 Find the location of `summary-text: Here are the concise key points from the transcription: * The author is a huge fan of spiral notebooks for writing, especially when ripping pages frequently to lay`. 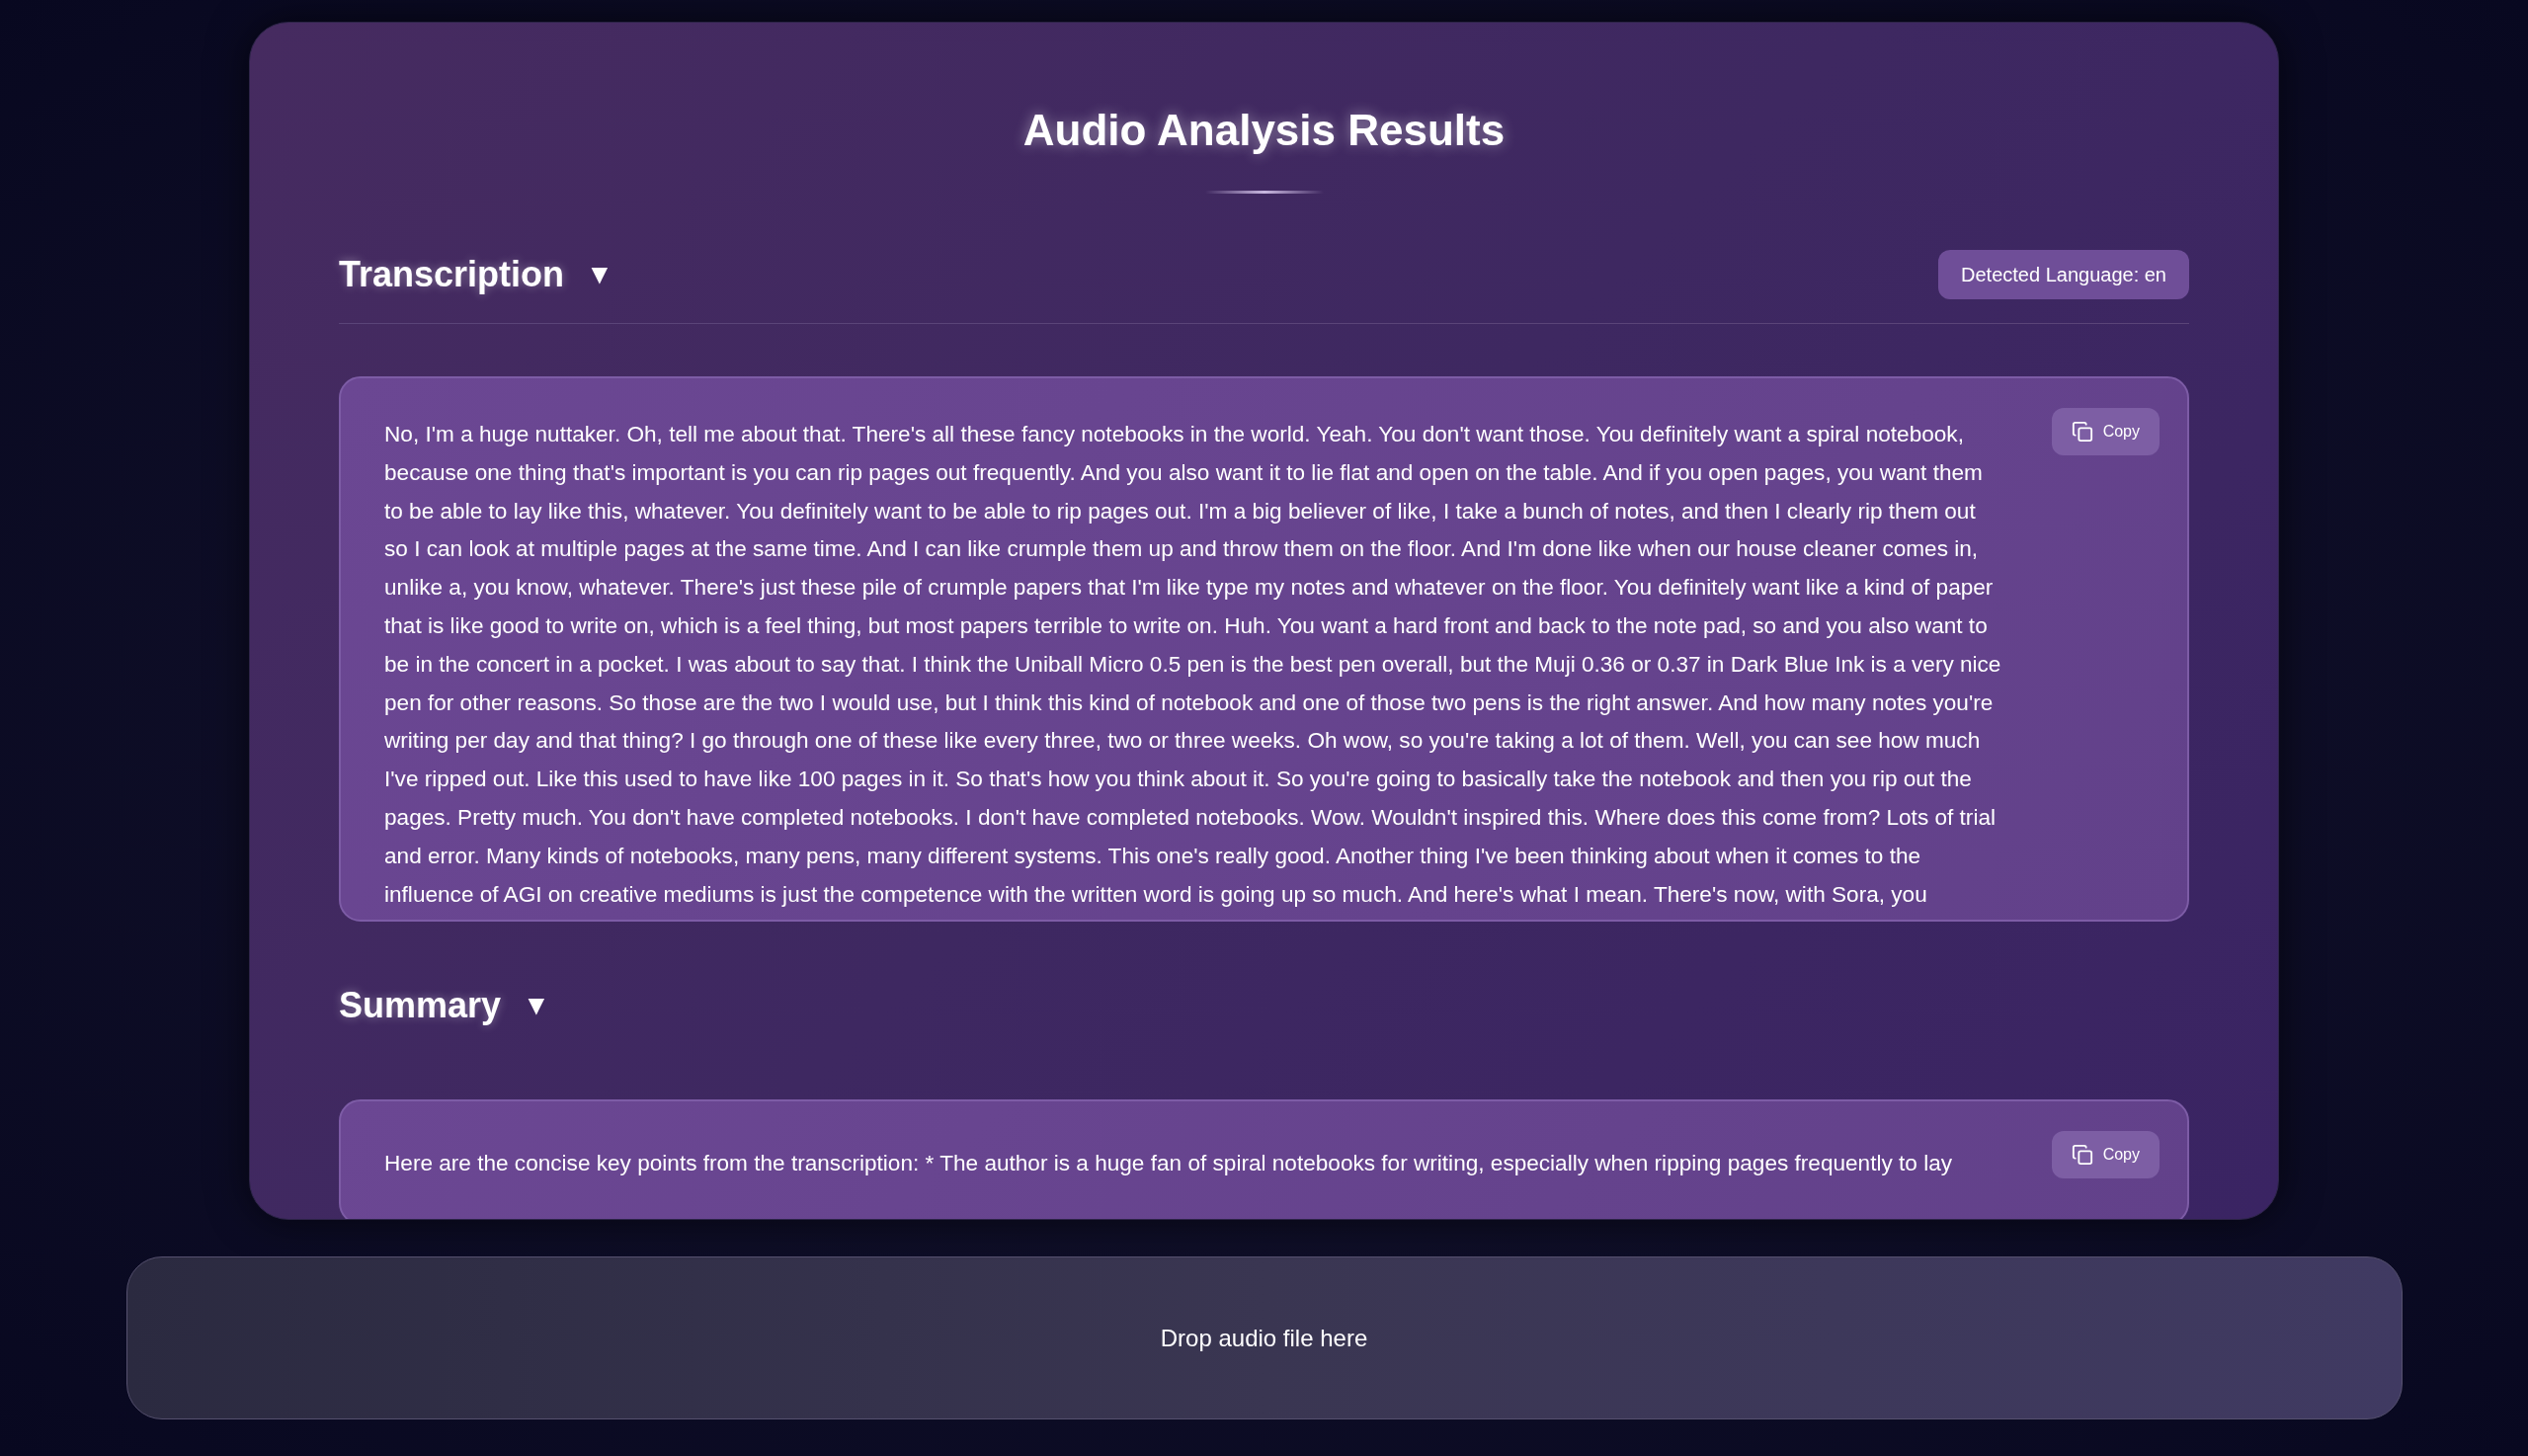

summary-text: Here are the concise key points from the transcription: * The author is a huge fan of spiral notebooks for writing, especially when ripping pages frequently to lay is located at coordinates (1169, 1164).